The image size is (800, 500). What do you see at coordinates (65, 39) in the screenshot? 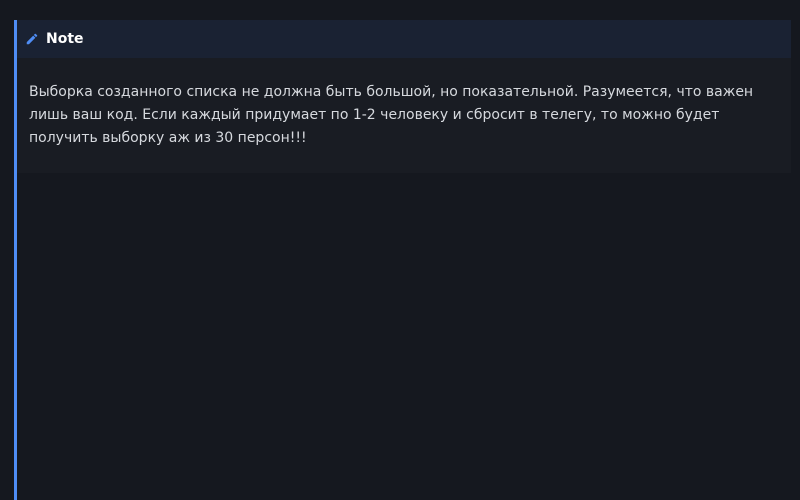
I see `note-title: Note` at bounding box center [65, 39].